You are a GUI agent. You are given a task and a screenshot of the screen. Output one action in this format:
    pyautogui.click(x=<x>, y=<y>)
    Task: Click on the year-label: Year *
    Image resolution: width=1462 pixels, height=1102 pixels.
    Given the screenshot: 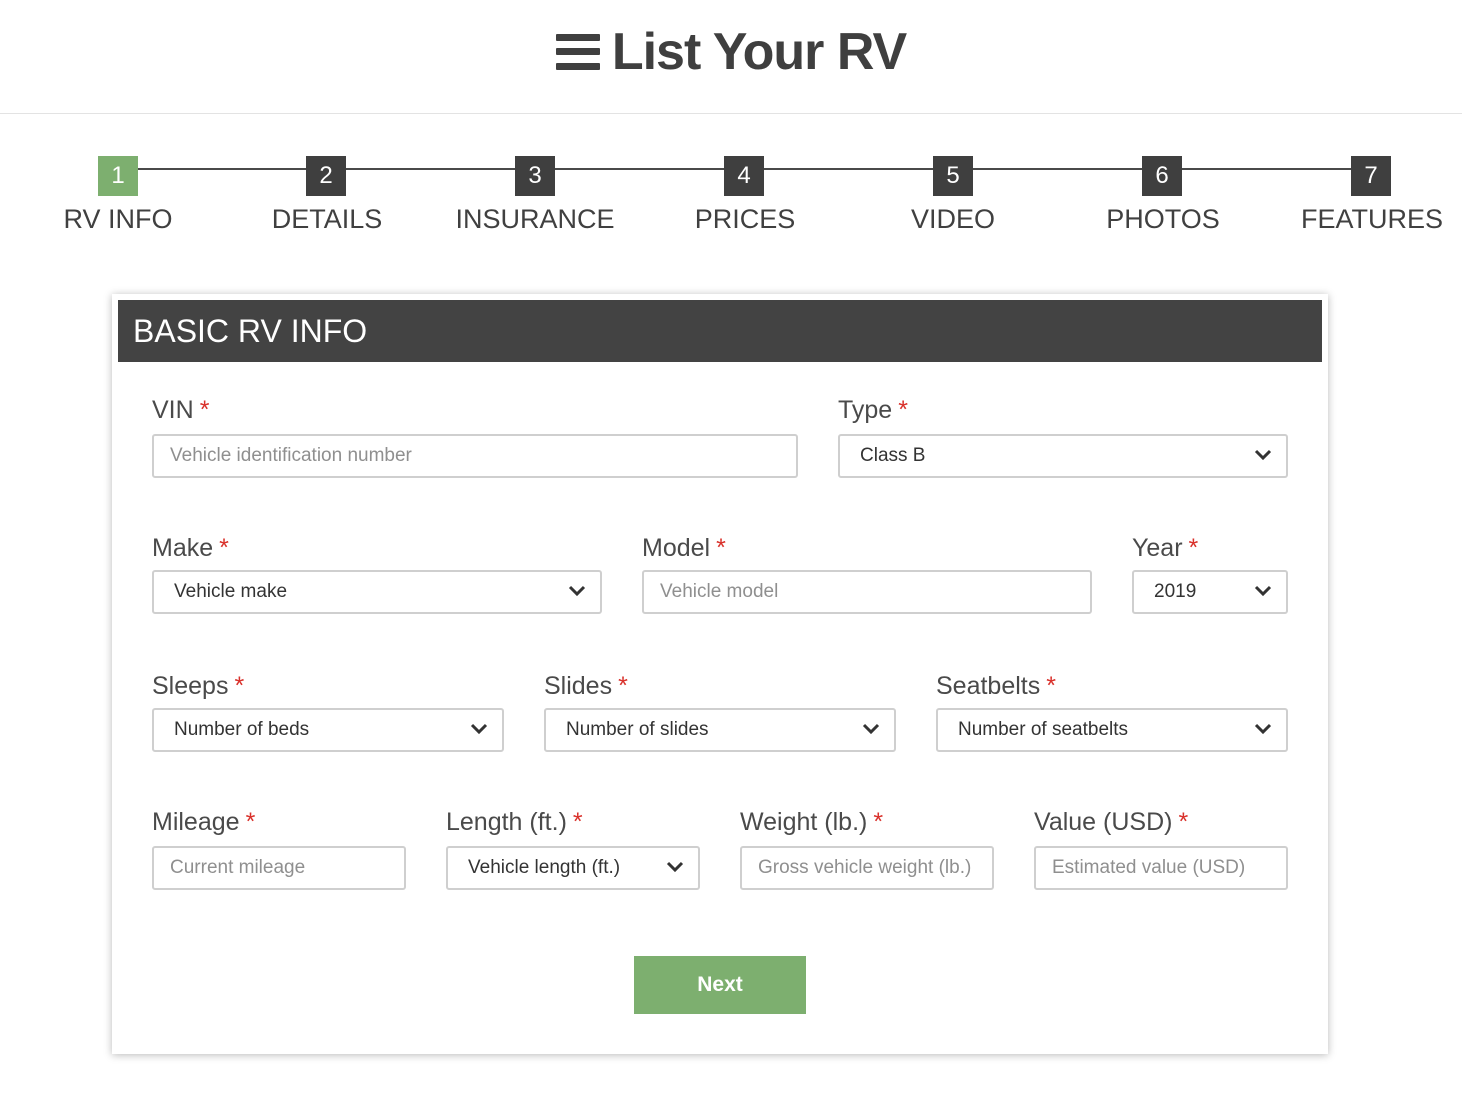 What is the action you would take?
    pyautogui.click(x=1165, y=548)
    